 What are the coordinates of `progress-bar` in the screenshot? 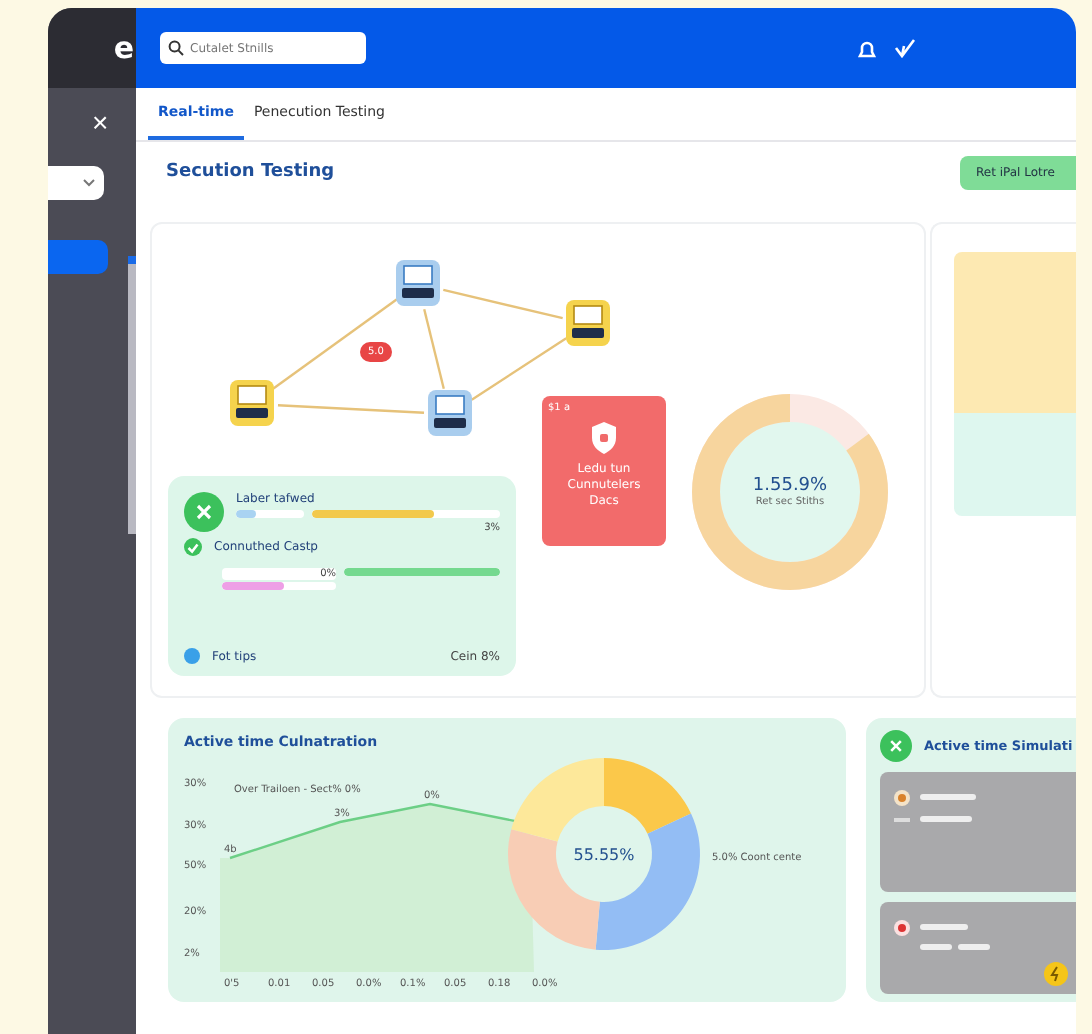 It's located at (270, 514).